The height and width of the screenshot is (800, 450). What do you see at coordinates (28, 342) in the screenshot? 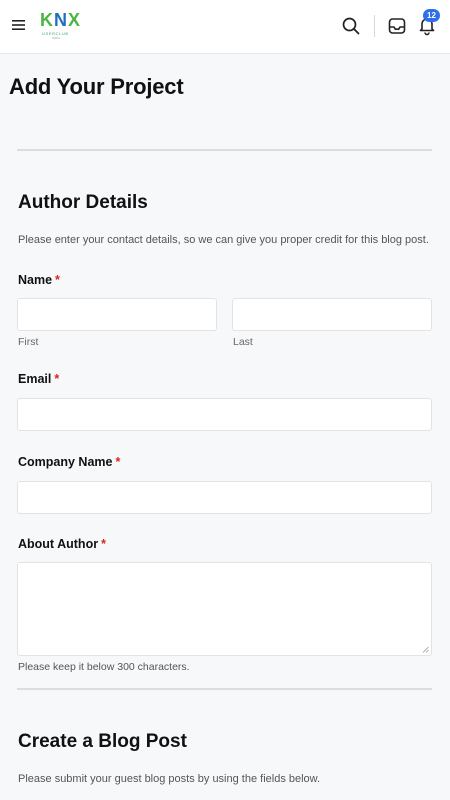
I see `first-name-sublabel: First` at bounding box center [28, 342].